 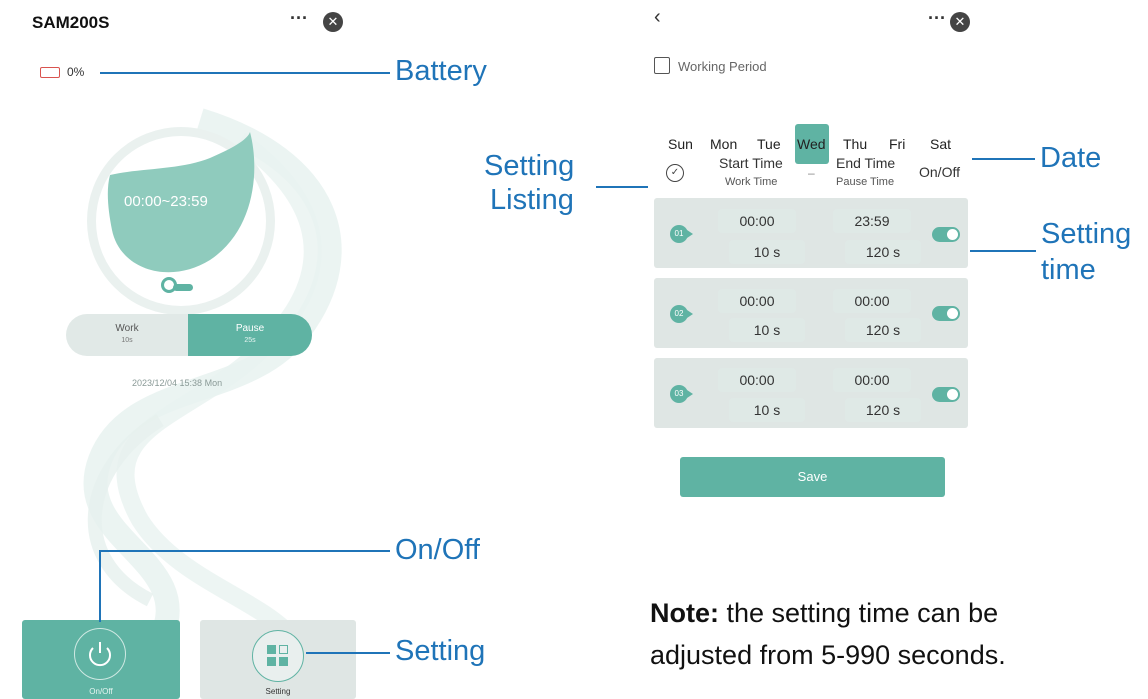 I want to click on save-label: Save, so click(x=812, y=476).